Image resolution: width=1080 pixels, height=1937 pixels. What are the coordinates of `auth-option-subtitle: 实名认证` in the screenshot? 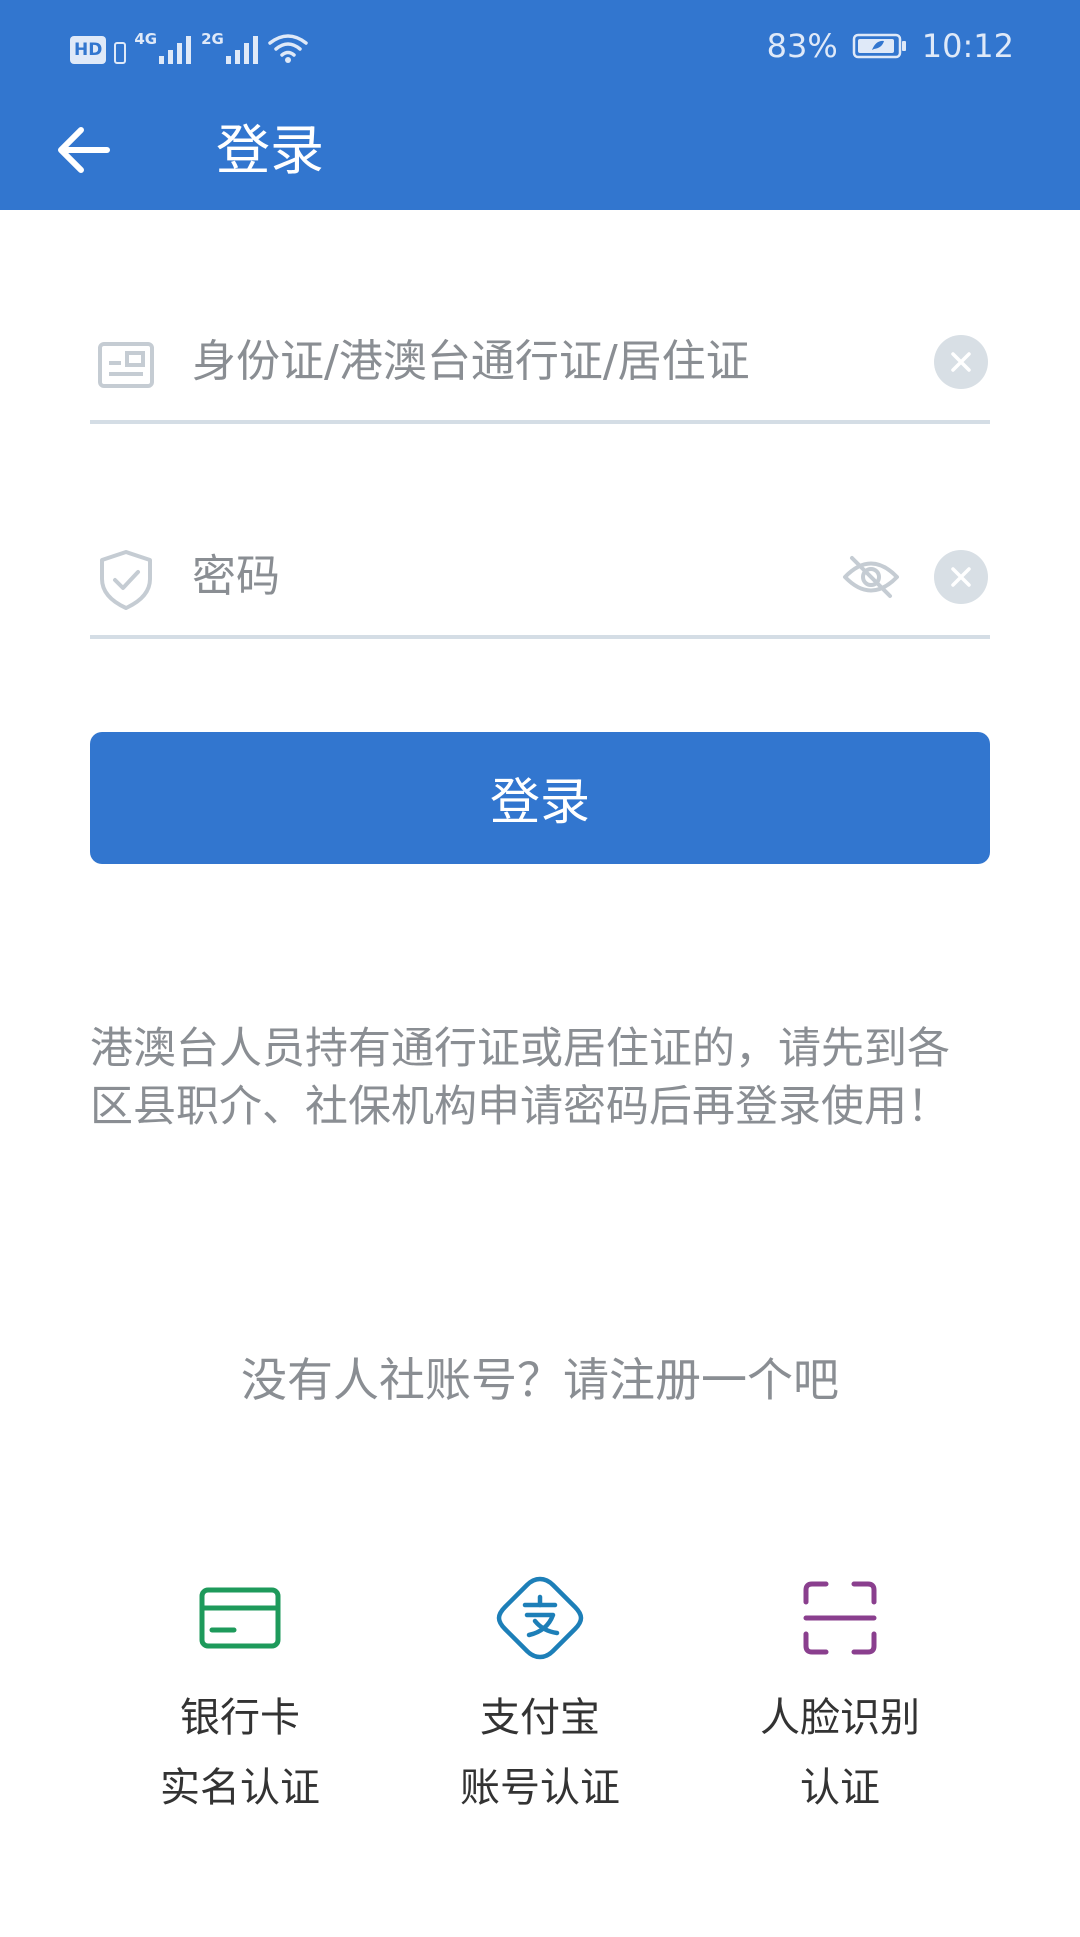 It's located at (240, 1788).